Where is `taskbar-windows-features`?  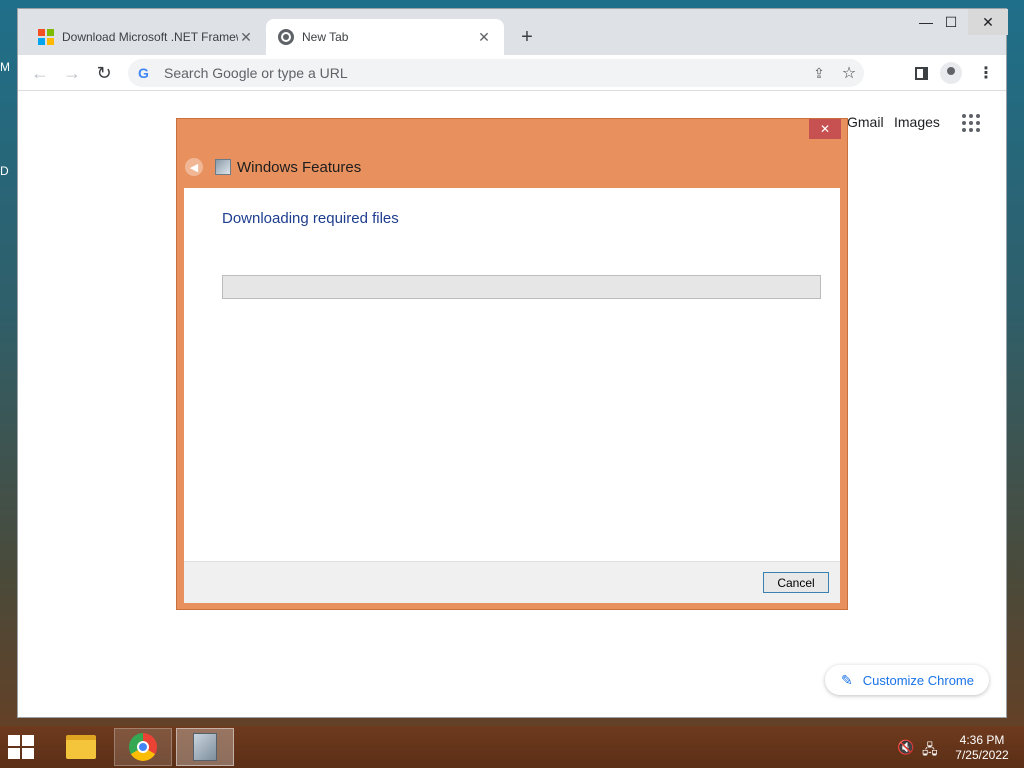
taskbar-windows-features is located at coordinates (205, 747).